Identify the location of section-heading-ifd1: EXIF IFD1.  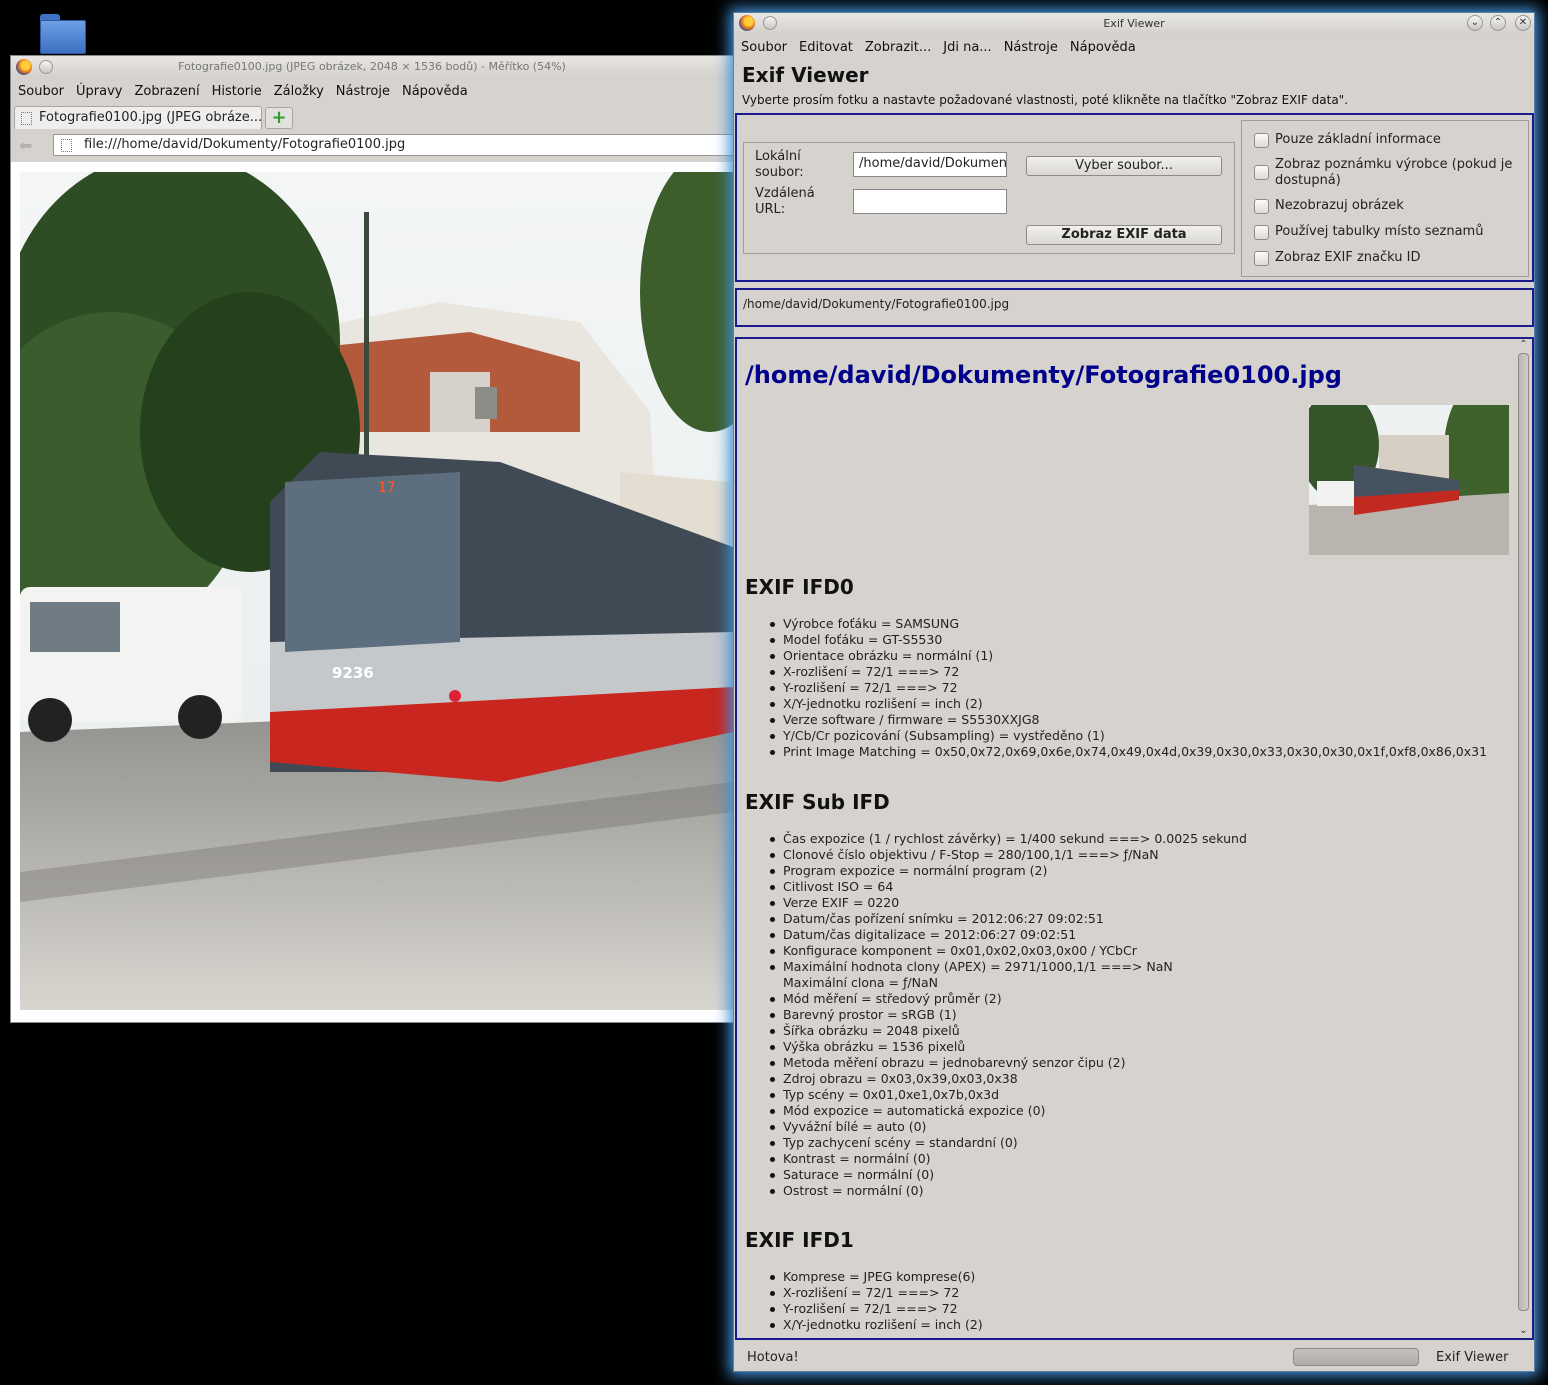
(799, 1240).